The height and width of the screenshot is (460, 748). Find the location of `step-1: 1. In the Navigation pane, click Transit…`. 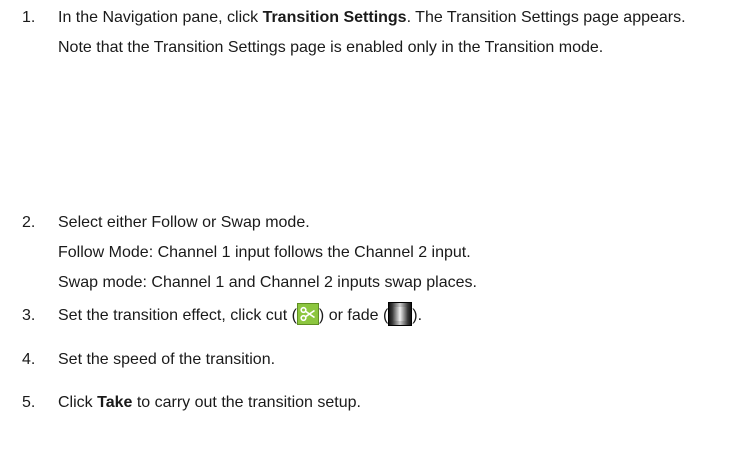

step-1: 1. In the Navigation pane, click Transit… is located at coordinates (381, 33).